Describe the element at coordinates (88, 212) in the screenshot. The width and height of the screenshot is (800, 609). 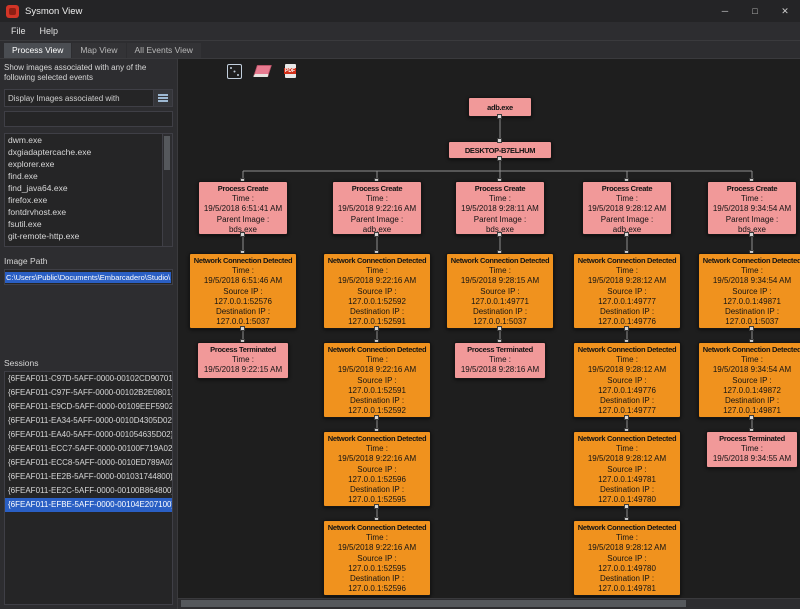
I see `image-list-item: fontdrvhost.exe` at that location.